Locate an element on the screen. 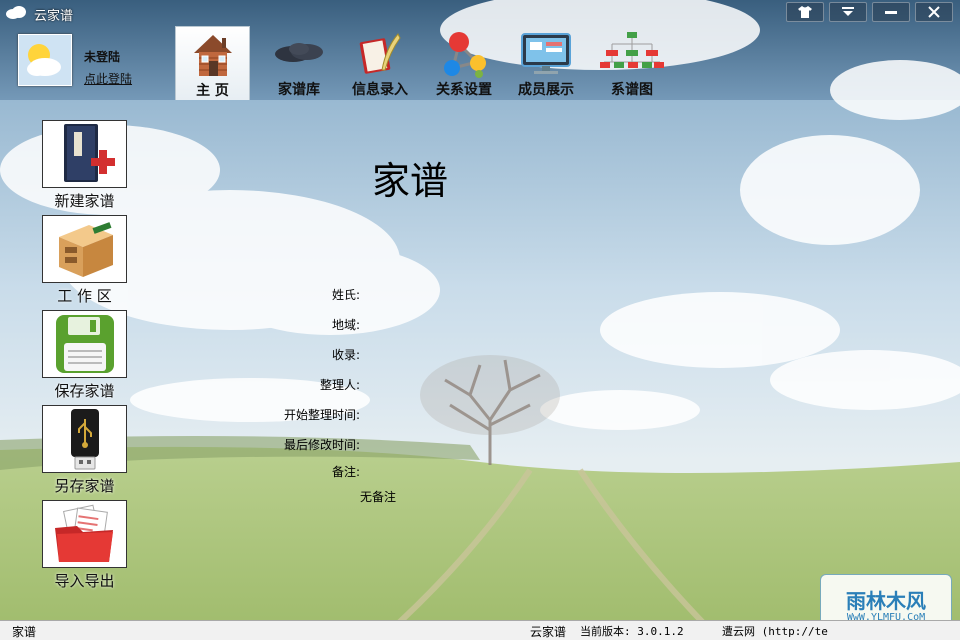  minimize-button is located at coordinates (891, 12).